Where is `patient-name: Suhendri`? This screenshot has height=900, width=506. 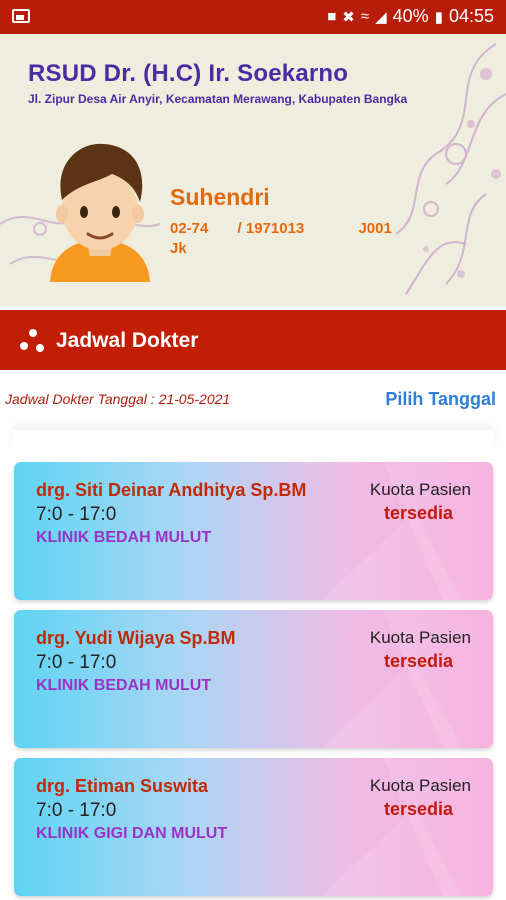
patient-name: Suhendri is located at coordinates (220, 197).